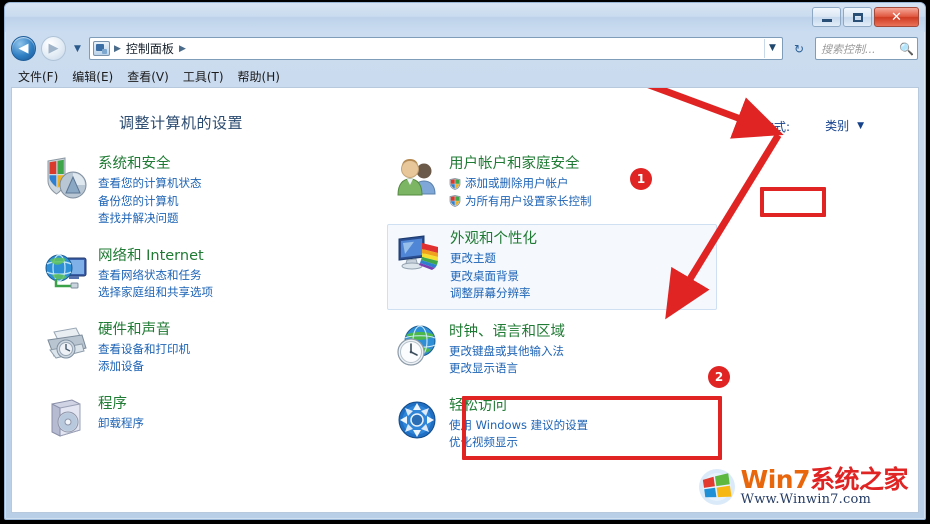 The height and width of the screenshot is (524, 930). Describe the element at coordinates (465, 76) in the screenshot. I see `menu-bar: 文件(F) 编辑(E) 查看(V) 工具(T) 帮助(H)` at that location.